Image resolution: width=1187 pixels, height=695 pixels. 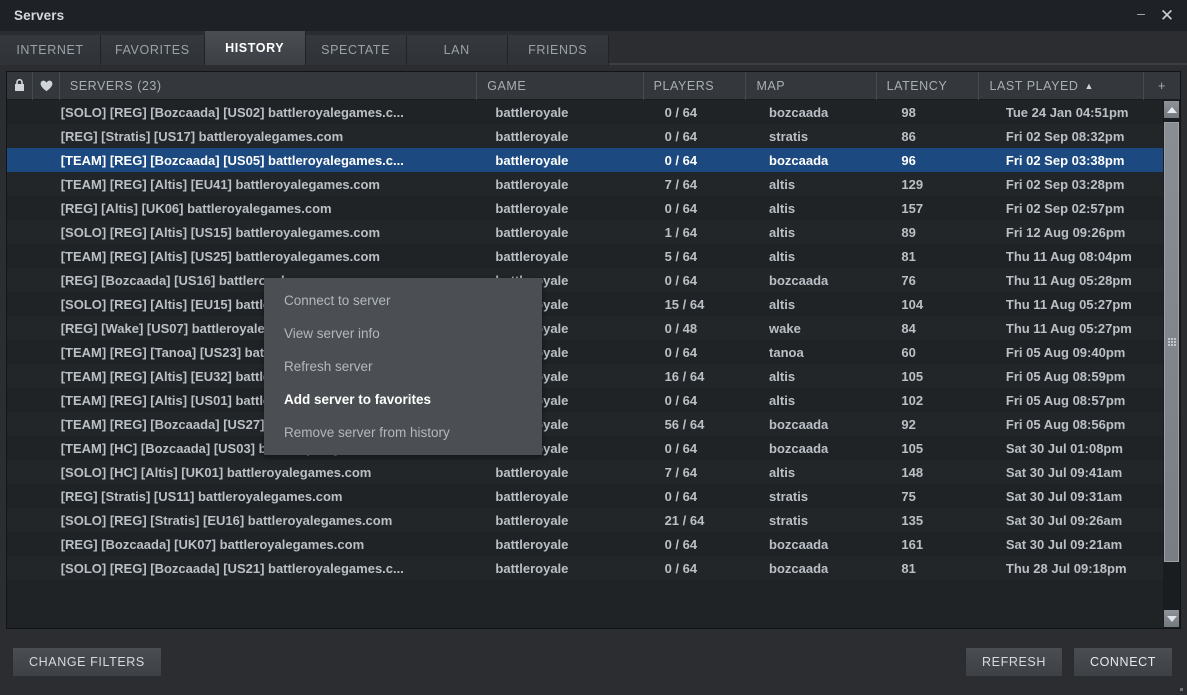 I want to click on row-last-played: Sat 30 Jul 09:41am, so click(x=1064, y=472).